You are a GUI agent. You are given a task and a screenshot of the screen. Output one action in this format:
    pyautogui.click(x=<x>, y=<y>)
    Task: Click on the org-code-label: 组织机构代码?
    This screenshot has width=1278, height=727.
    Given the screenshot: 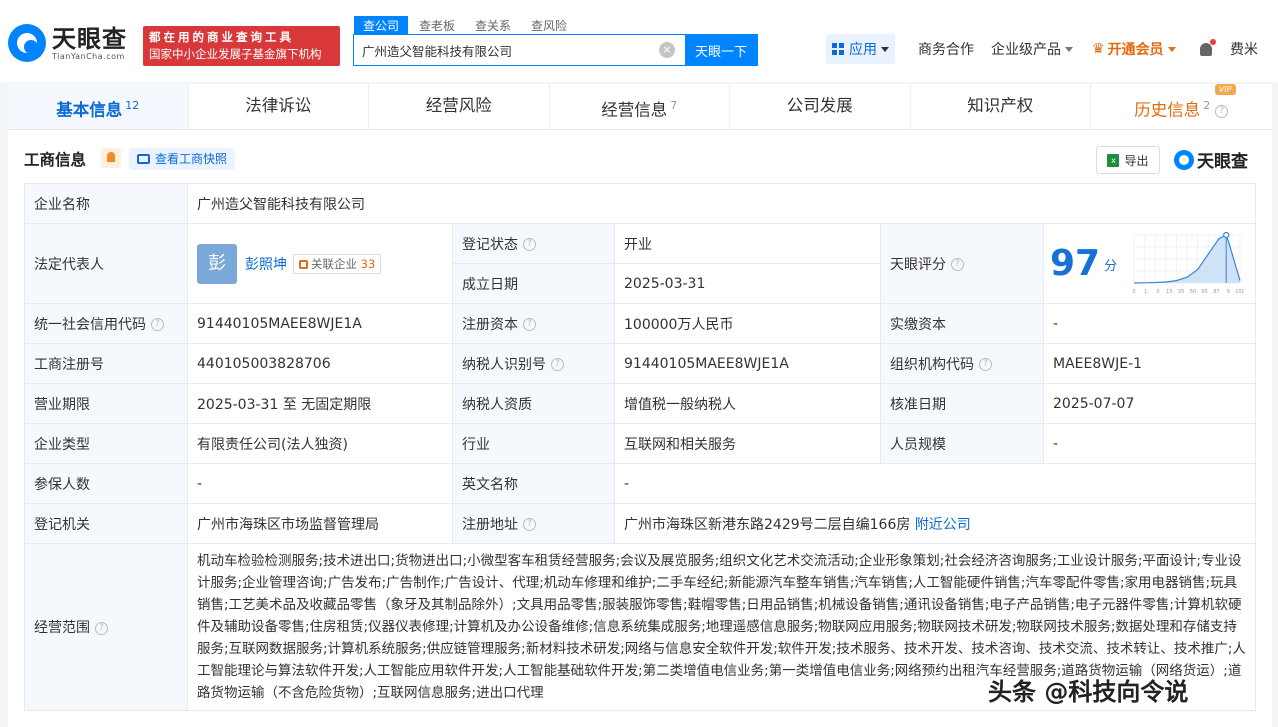 What is the action you would take?
    pyautogui.click(x=962, y=363)
    